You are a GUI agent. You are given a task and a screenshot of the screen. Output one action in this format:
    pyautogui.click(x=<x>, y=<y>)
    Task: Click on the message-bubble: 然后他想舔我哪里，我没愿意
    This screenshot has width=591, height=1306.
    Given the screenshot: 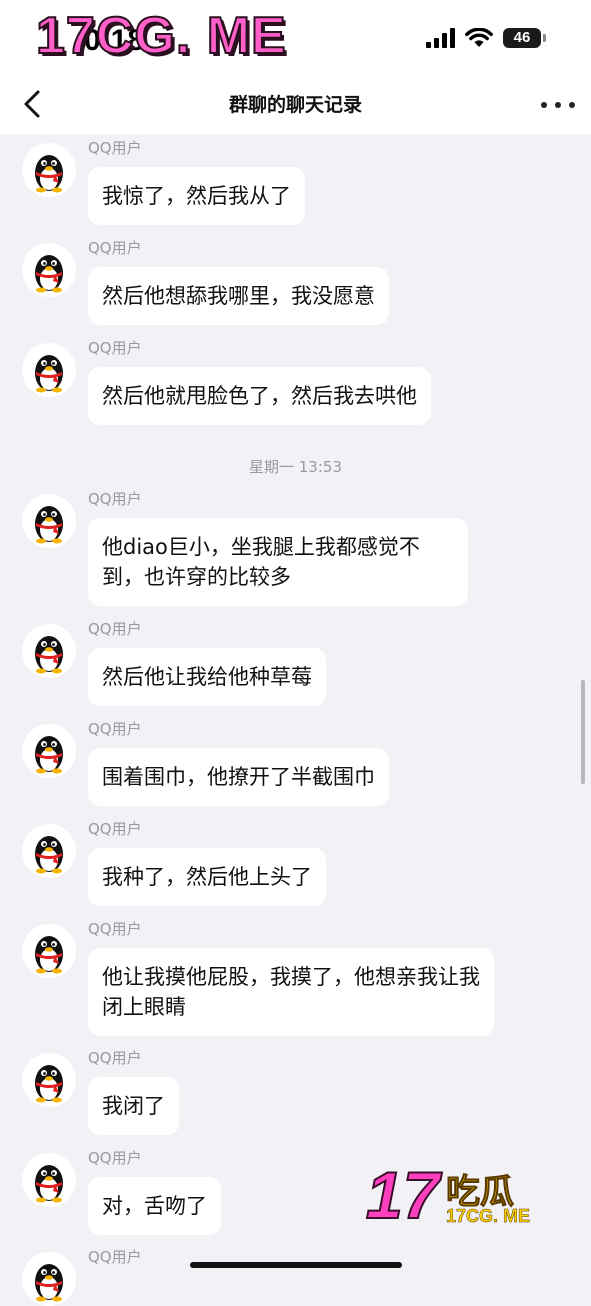 What is the action you would take?
    pyautogui.click(x=238, y=296)
    